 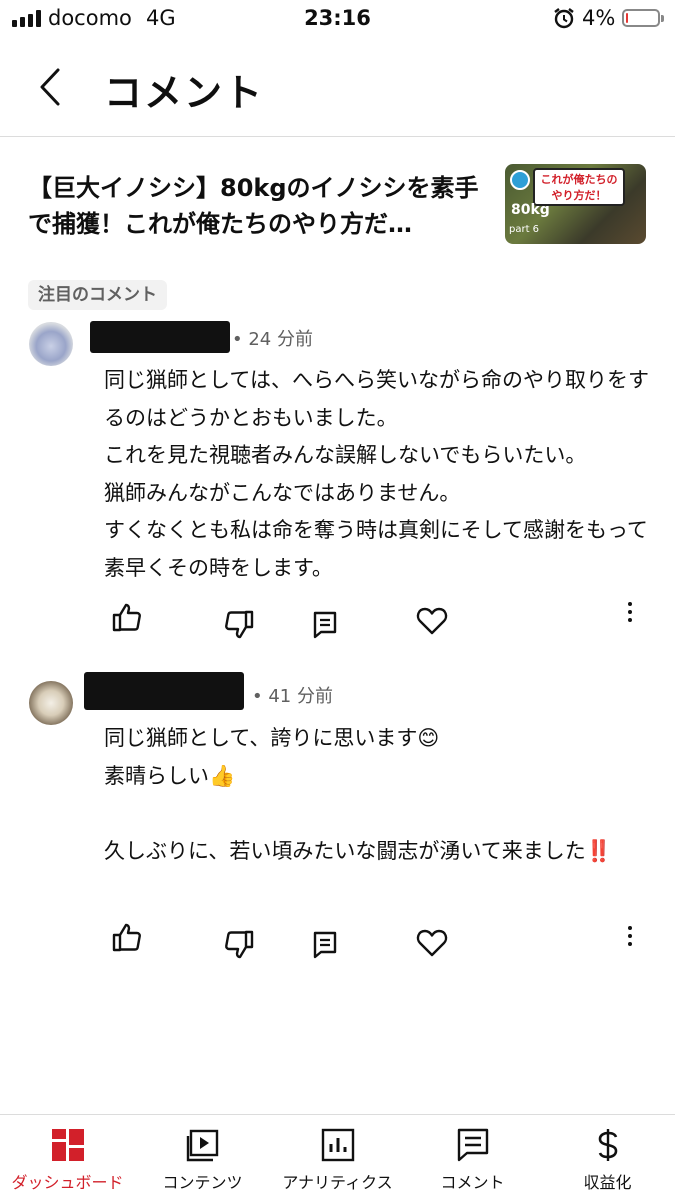 I want to click on nav-item-analytics: アナリティクス, so click(x=337, y=1158).